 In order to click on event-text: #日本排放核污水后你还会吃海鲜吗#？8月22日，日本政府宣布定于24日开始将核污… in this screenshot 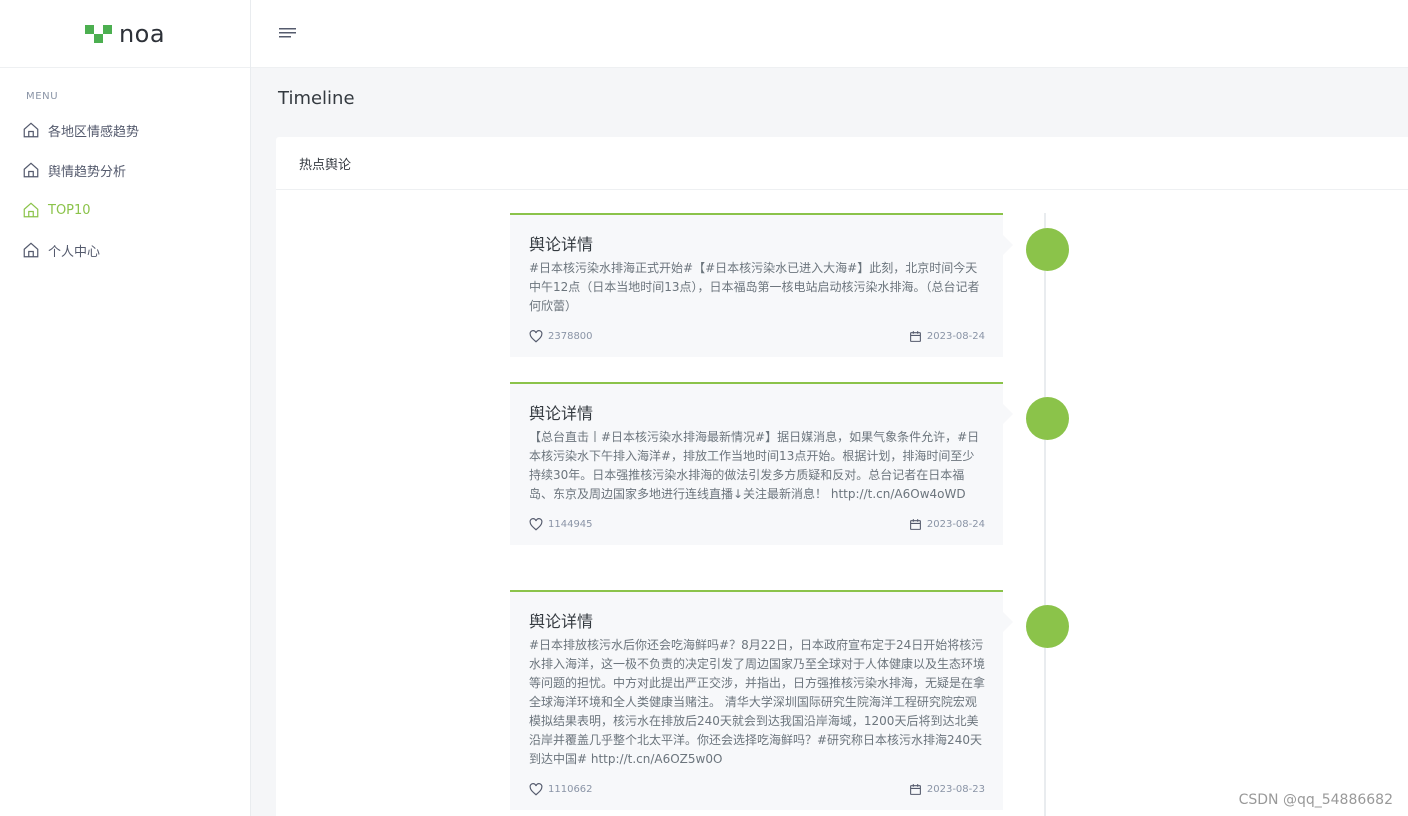, I will do `click(757, 702)`.